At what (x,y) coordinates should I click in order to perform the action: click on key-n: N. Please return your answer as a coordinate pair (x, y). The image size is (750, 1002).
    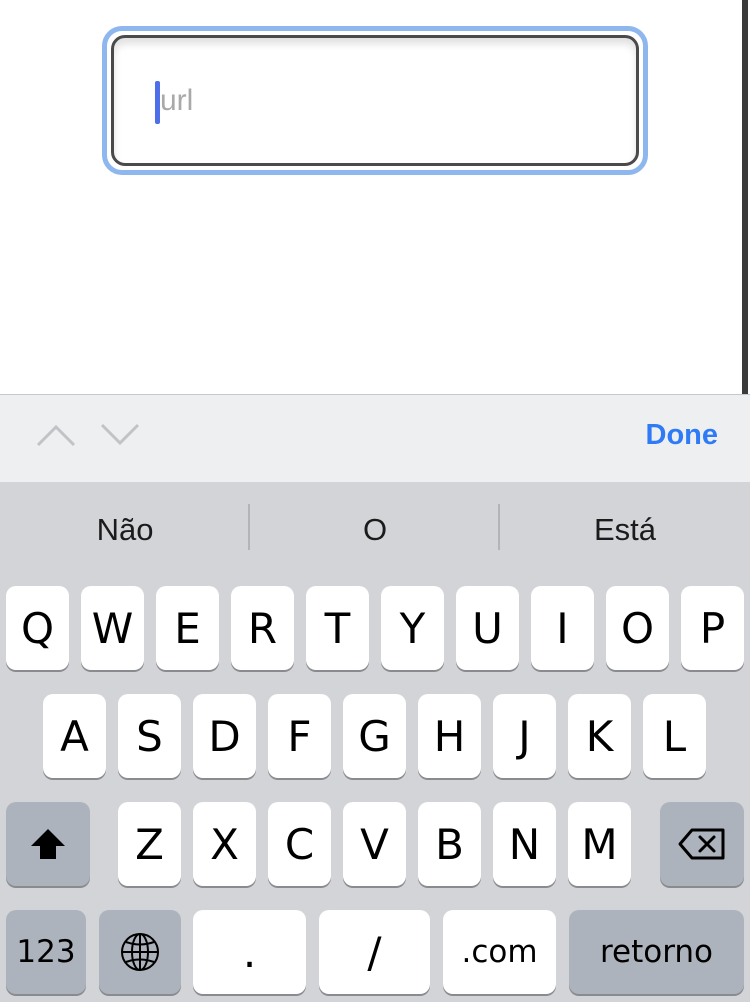
    Looking at the image, I should click on (524, 844).